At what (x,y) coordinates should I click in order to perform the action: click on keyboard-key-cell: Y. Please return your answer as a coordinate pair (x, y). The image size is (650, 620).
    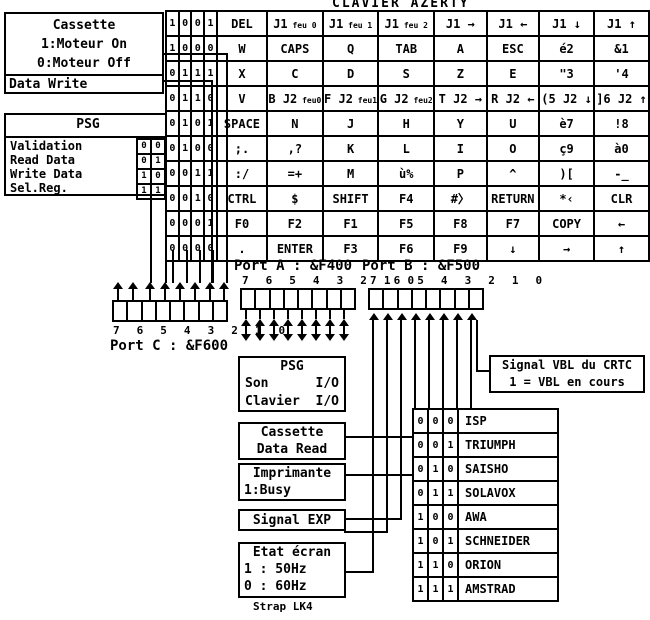
    Looking at the image, I should click on (460, 123).